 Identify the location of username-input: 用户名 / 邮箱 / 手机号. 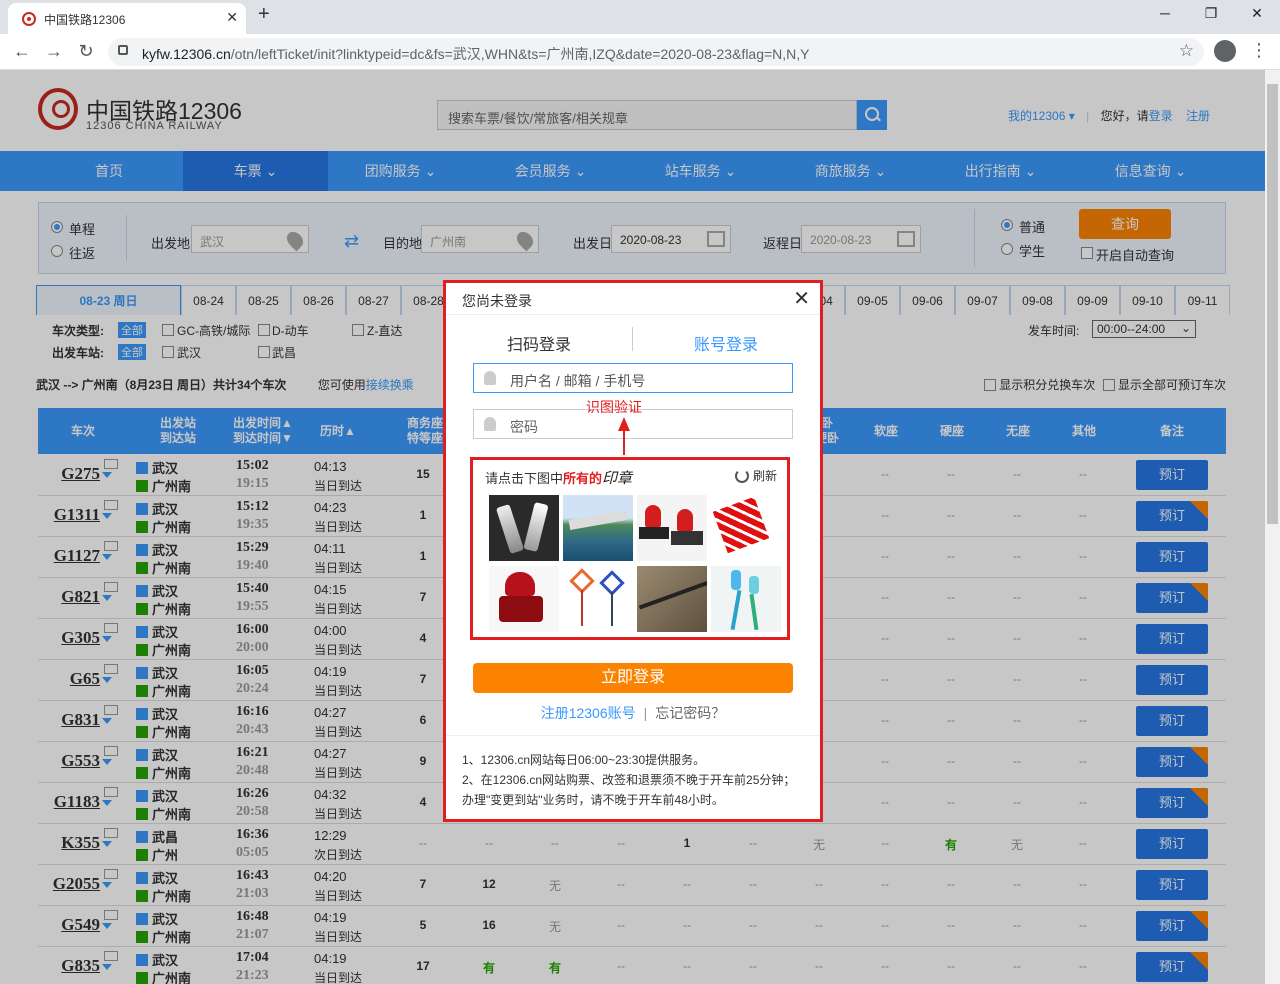
(633, 378).